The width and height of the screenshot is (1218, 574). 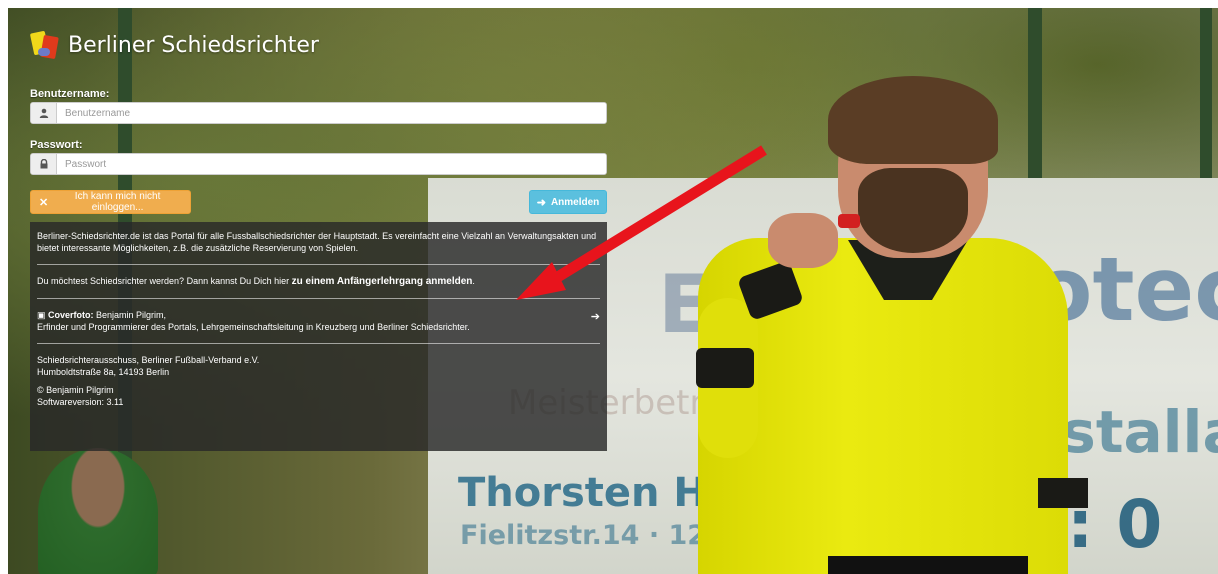 I want to click on sign-in-icon: ➜, so click(x=541, y=202).